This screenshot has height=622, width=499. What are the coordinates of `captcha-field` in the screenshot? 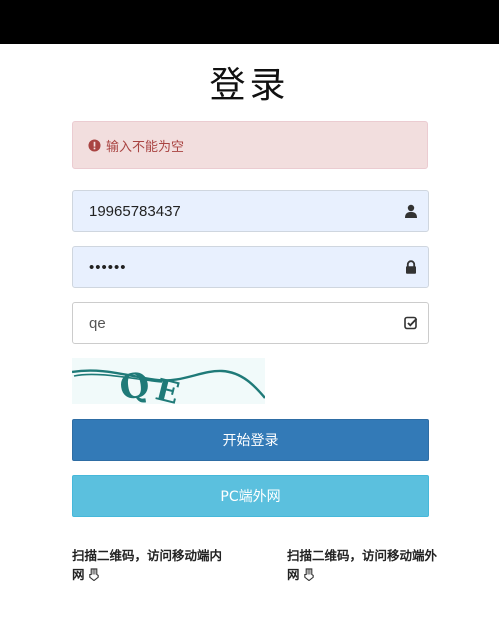 It's located at (250, 323).